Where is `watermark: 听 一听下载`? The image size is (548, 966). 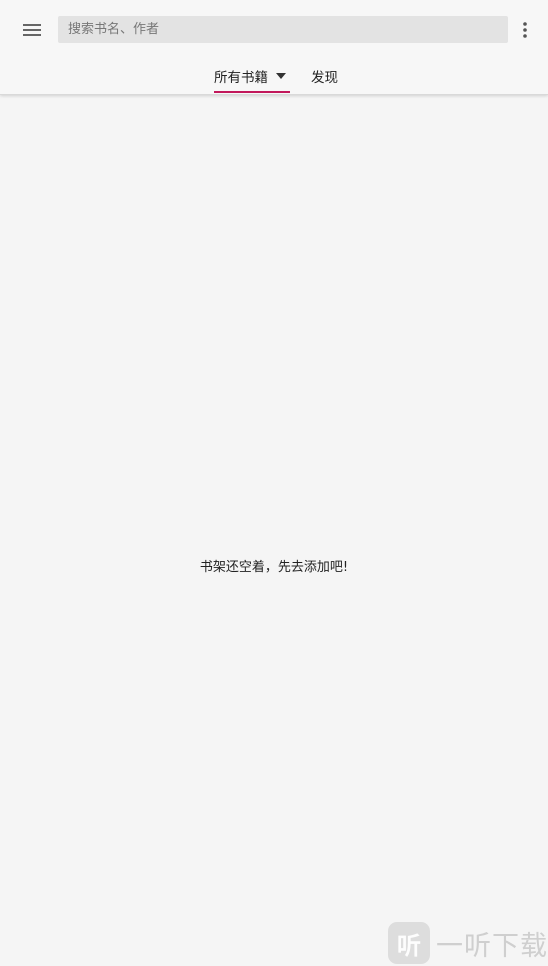 watermark: 听 一听下载 is located at coordinates (468, 943).